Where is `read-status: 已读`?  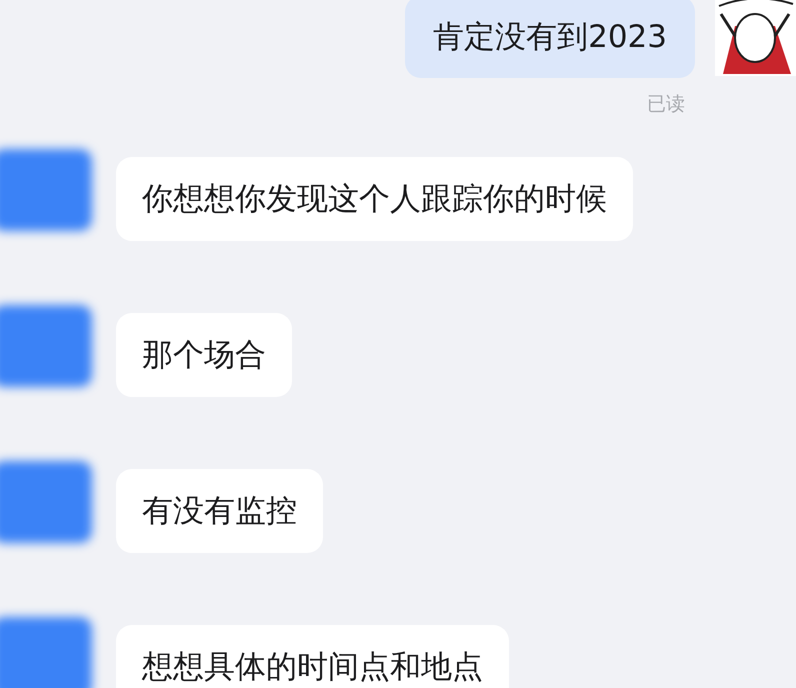
read-status: 已读 is located at coordinates (666, 104).